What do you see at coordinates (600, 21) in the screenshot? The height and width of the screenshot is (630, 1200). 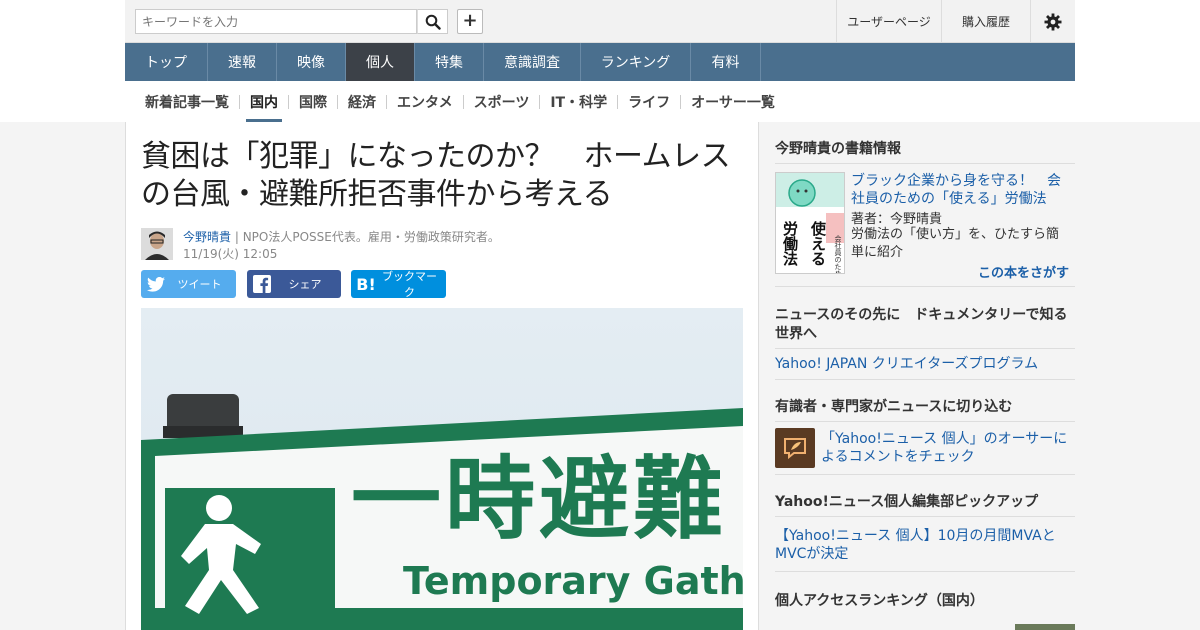 I see `search-bar: + ユーザーページ 購入履歴` at bounding box center [600, 21].